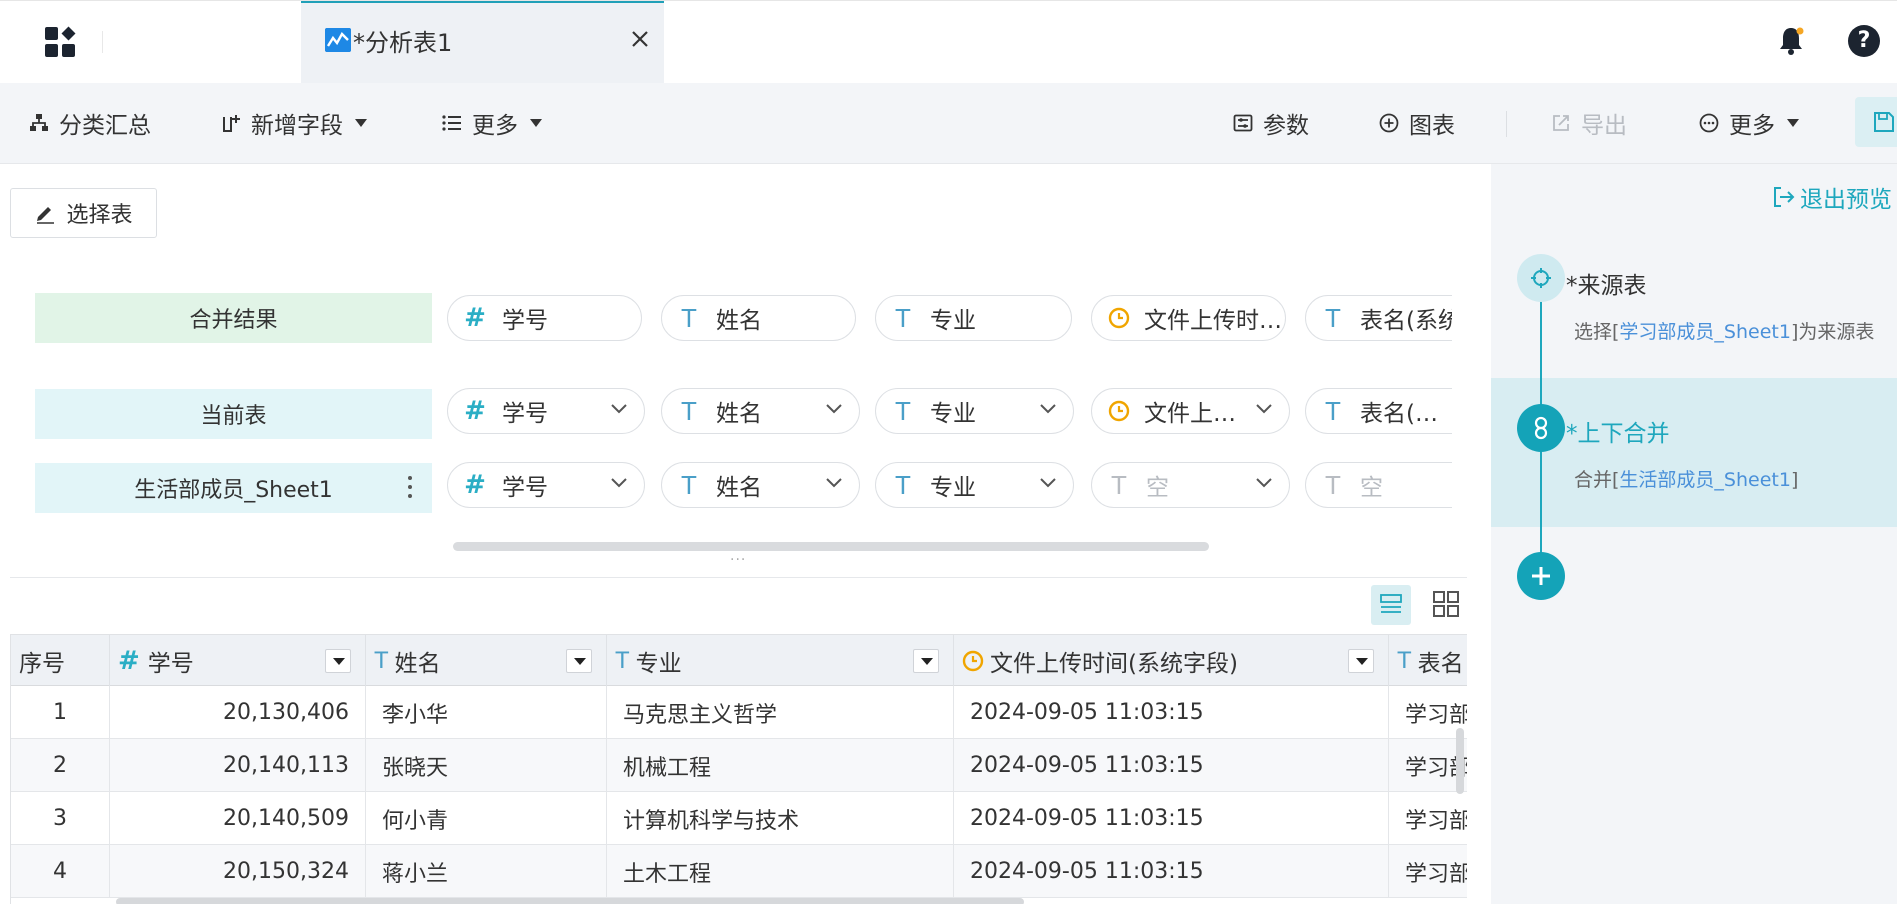 Image resolution: width=1897 pixels, height=904 pixels. What do you see at coordinates (1864, 41) in the screenshot?
I see `help-icon: ?` at bounding box center [1864, 41].